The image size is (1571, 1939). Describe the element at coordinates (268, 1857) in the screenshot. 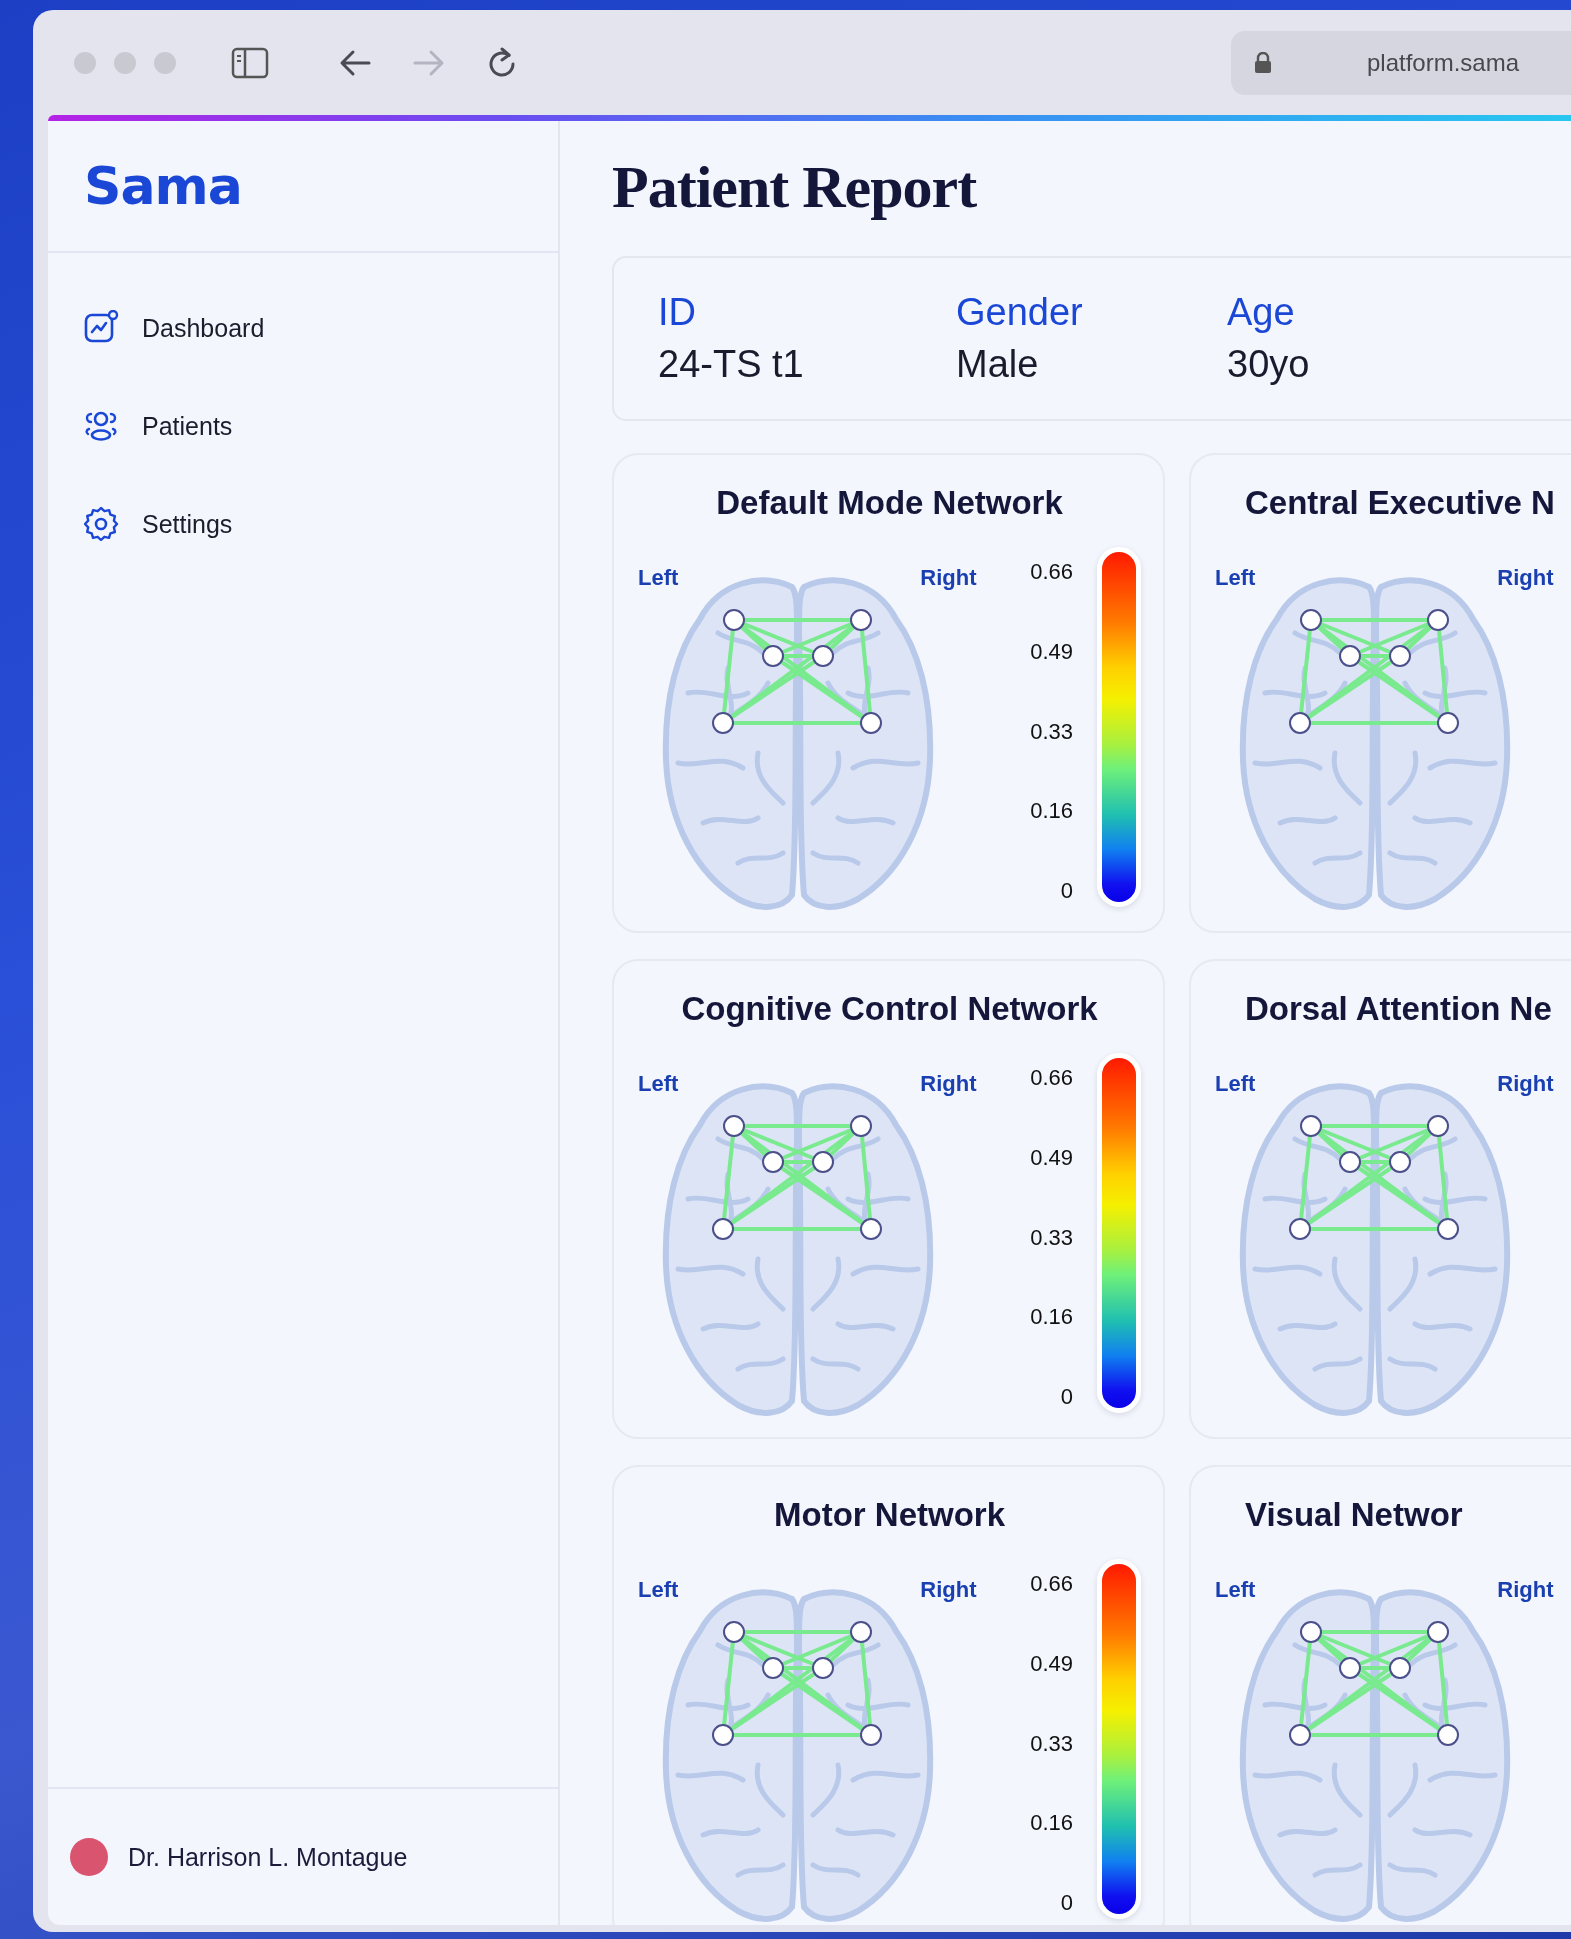

I see `user-name: Dr. Harrison L. Montague` at that location.